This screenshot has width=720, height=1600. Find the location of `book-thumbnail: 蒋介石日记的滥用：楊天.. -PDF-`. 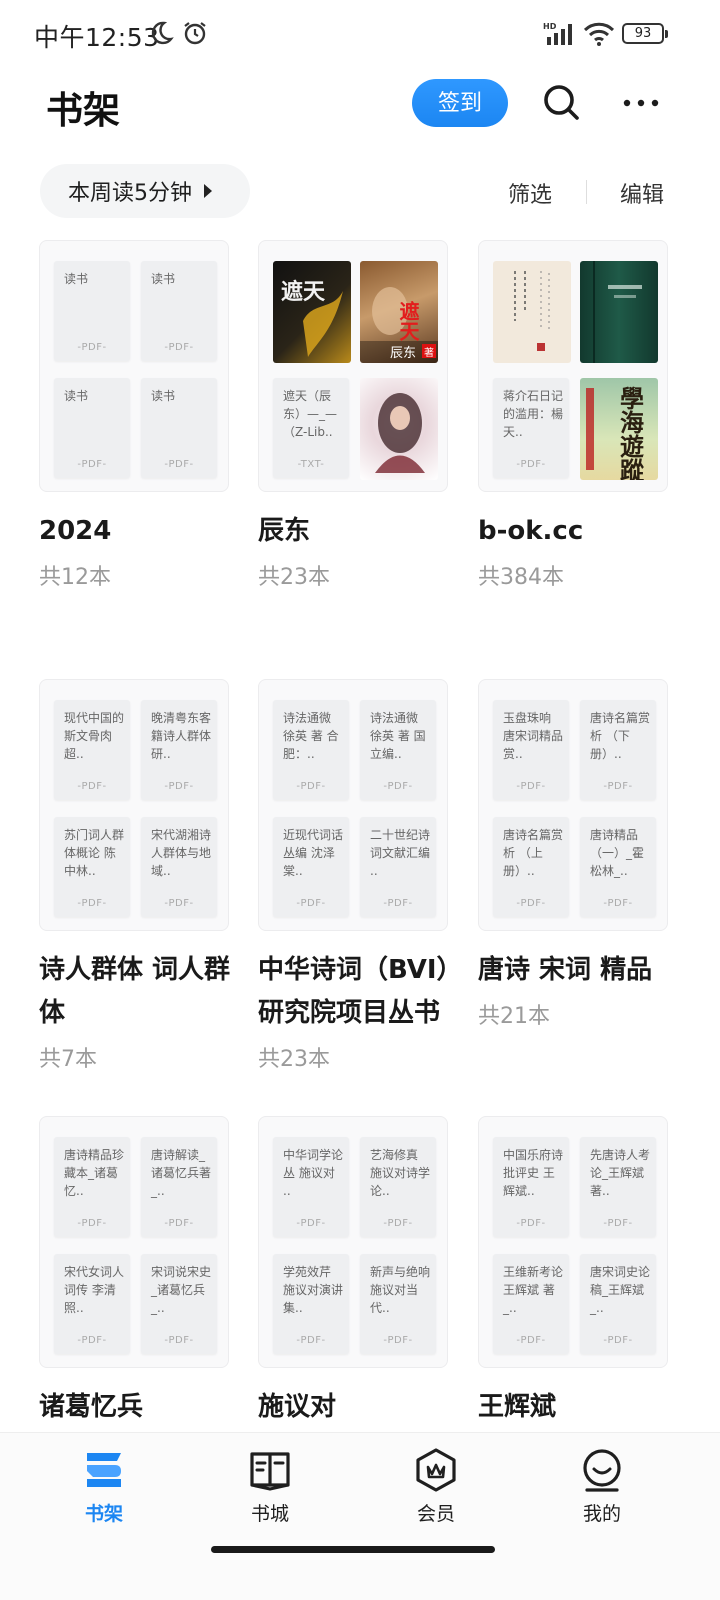

book-thumbnail: 蒋介石日记的滥用：楊天.. -PDF- is located at coordinates (531, 428).